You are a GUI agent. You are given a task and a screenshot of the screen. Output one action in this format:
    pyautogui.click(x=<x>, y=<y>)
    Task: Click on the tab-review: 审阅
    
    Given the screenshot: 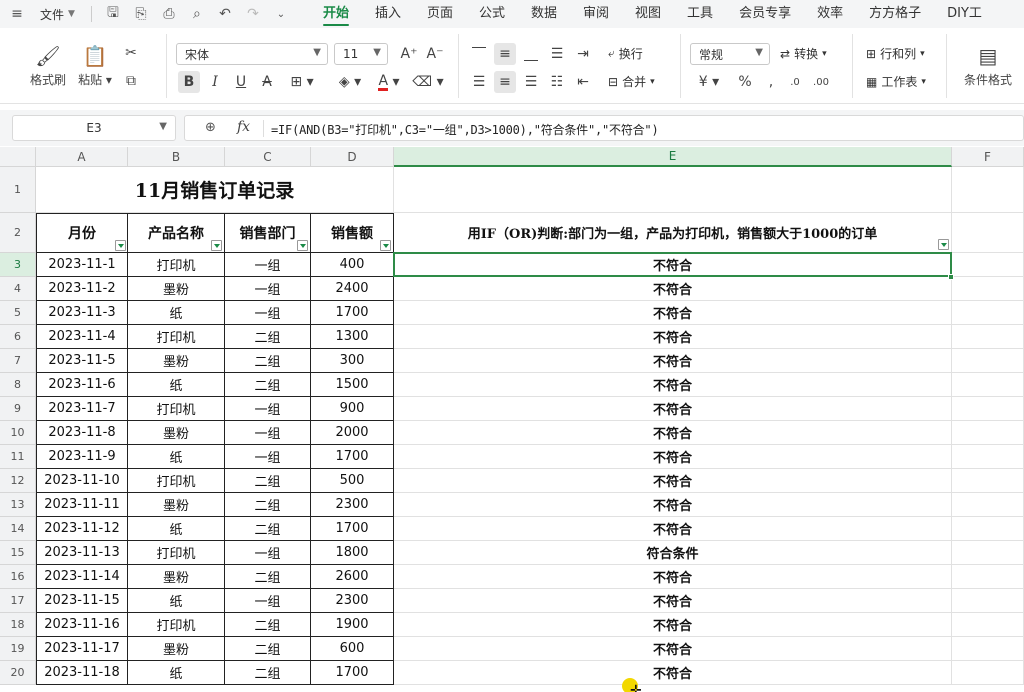 What is the action you would take?
    pyautogui.click(x=596, y=14)
    